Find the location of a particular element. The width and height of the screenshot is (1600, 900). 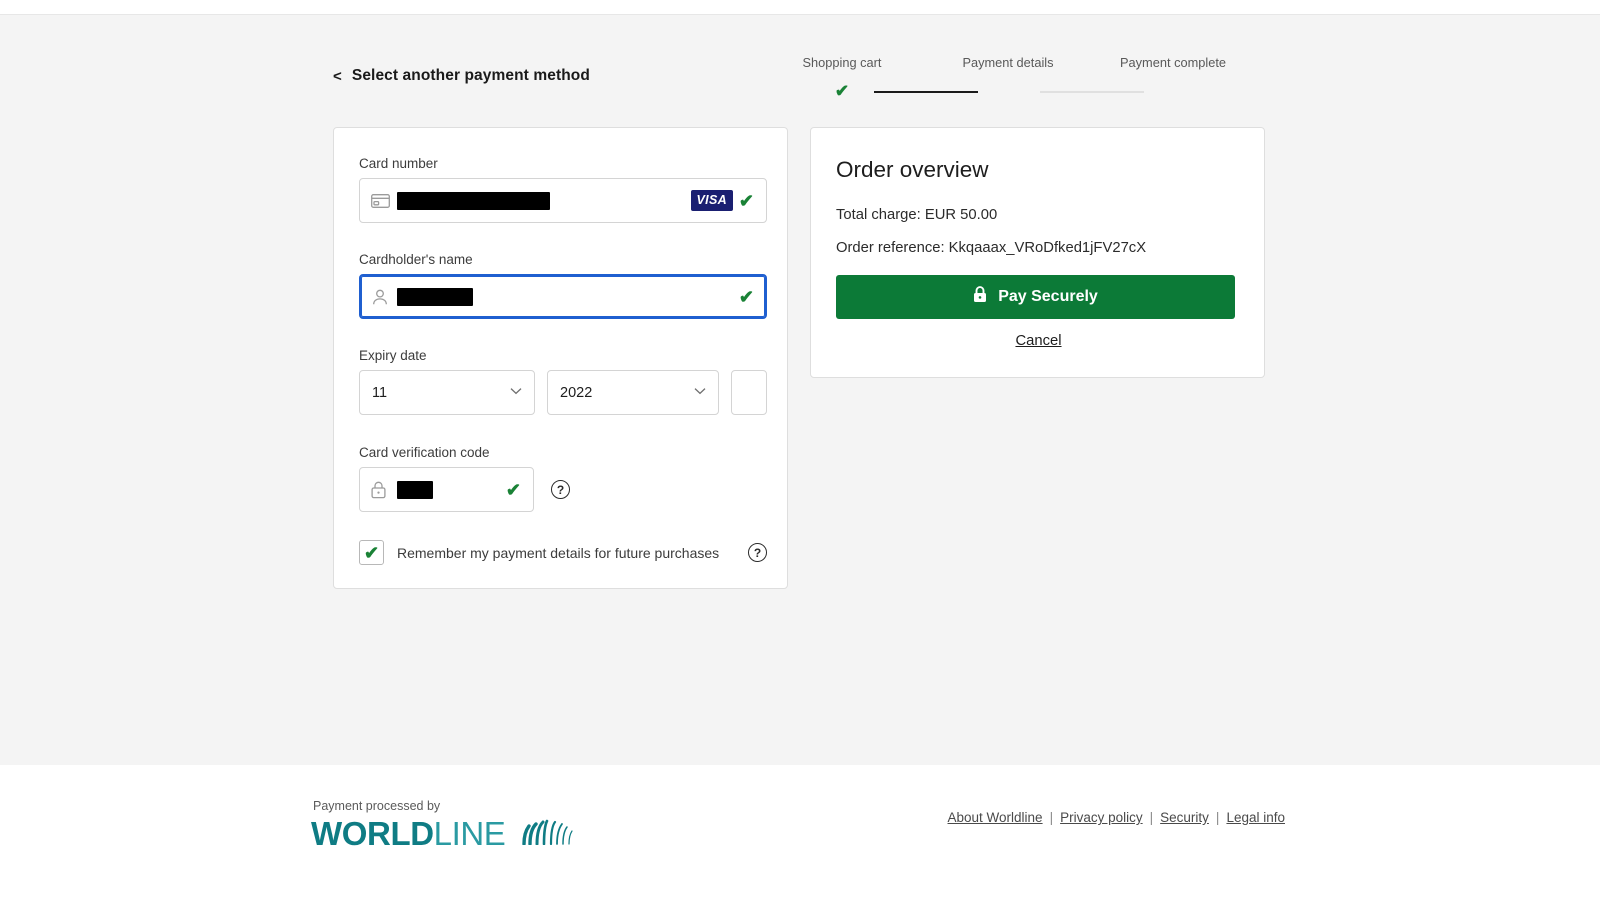

worldline-logo: WORLDLINE is located at coordinates (443, 833).